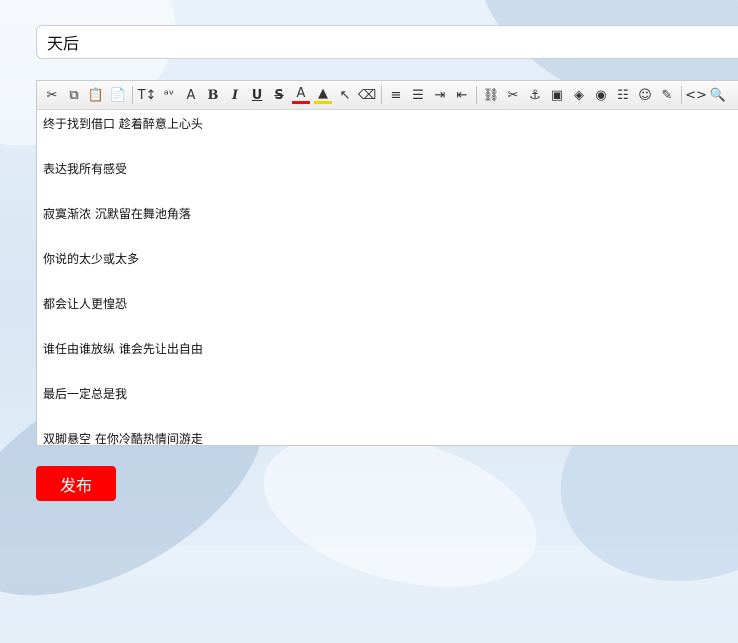 Image resolution: width=738 pixels, height=643 pixels. What do you see at coordinates (76, 483) in the screenshot?
I see `publish-button: 发布` at bounding box center [76, 483].